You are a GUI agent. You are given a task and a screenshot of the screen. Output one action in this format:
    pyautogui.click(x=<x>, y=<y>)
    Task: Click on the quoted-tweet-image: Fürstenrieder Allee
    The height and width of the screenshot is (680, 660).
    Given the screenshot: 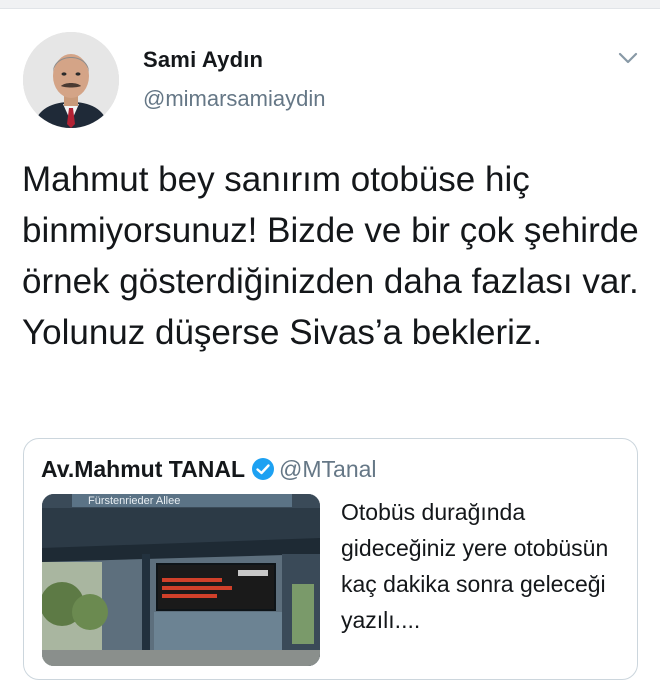 What is the action you would take?
    pyautogui.click(x=181, y=580)
    